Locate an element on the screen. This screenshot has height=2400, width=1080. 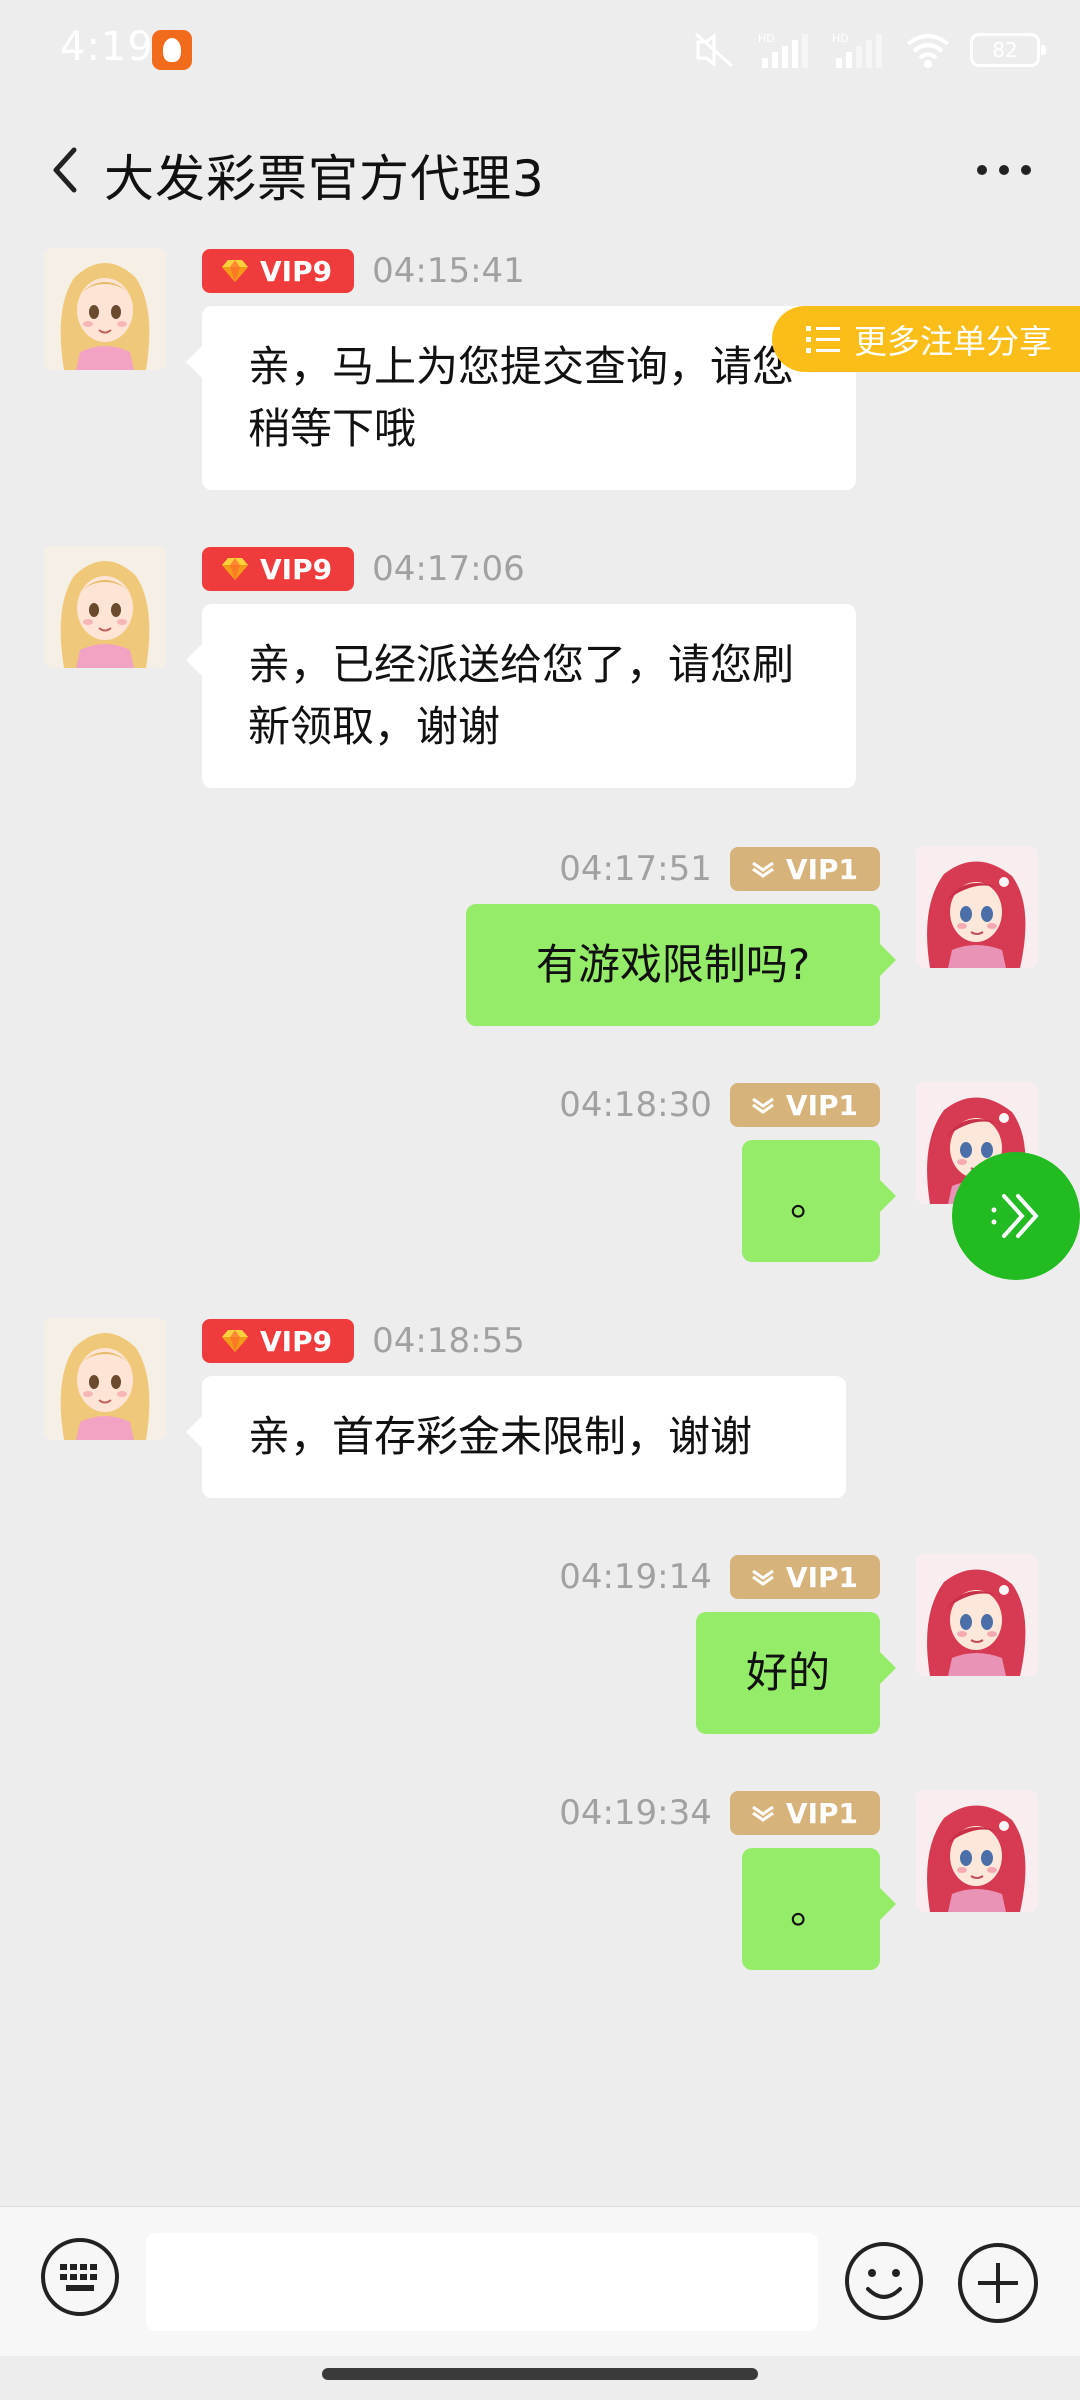
chat-input-bar is located at coordinates (540, 2281).